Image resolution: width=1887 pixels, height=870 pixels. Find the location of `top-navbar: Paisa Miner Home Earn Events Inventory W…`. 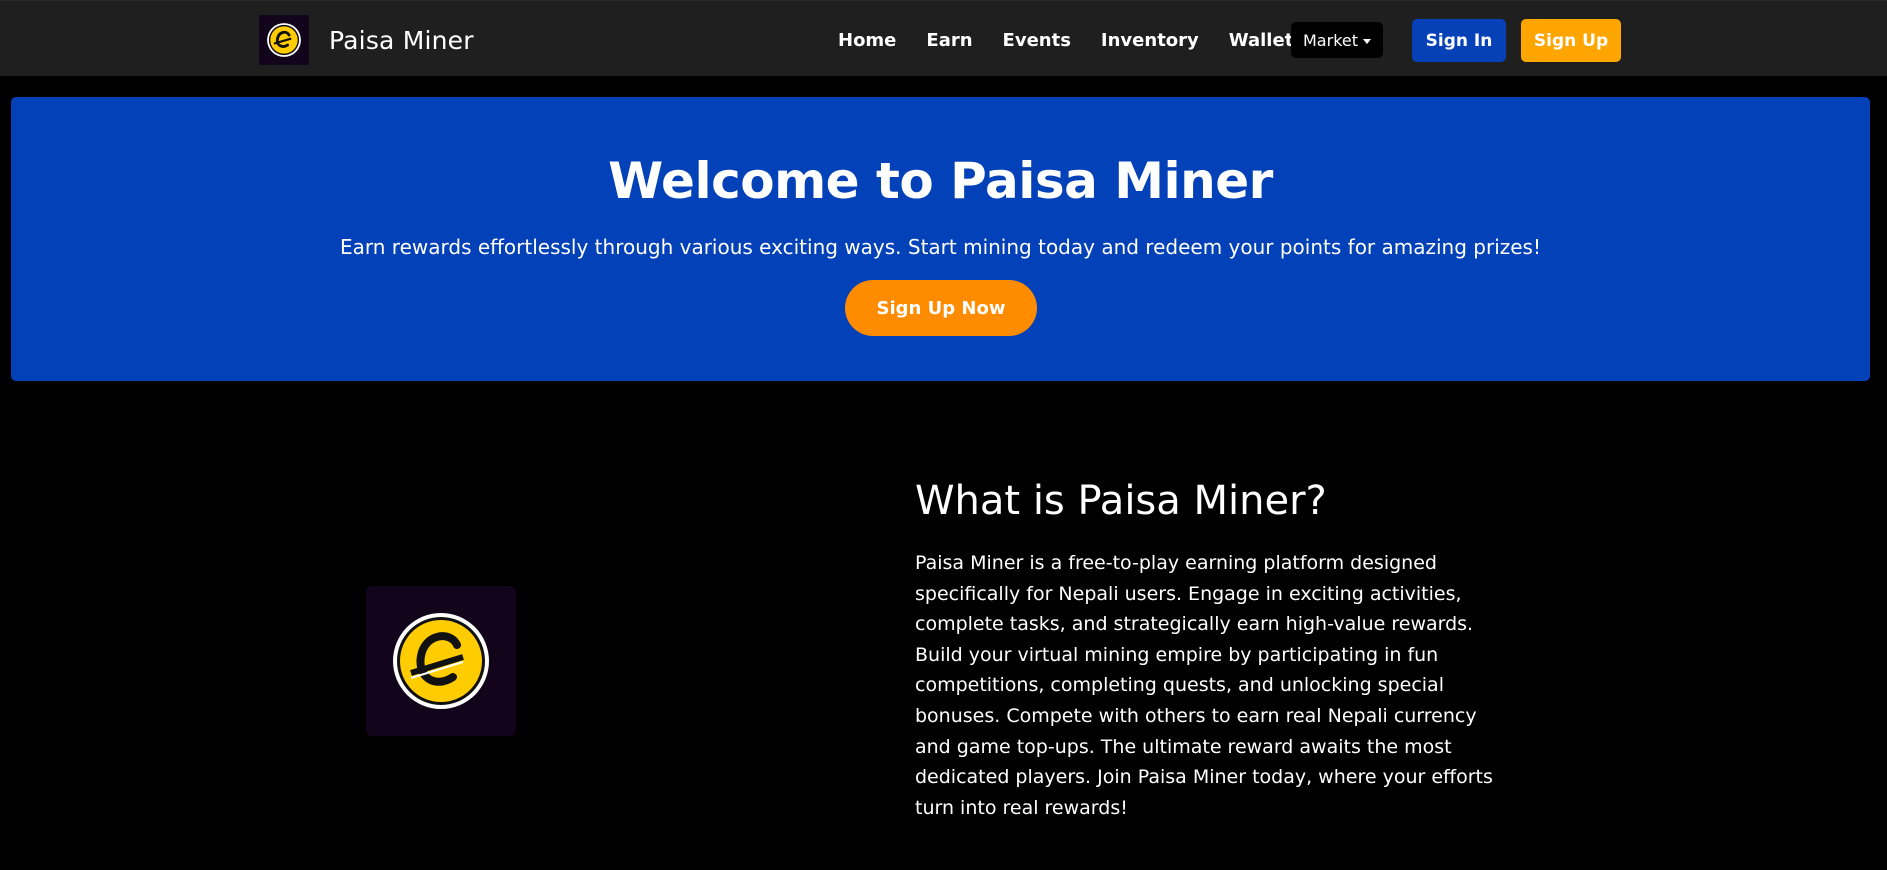

top-navbar: Paisa Miner Home Earn Events Inventory W… is located at coordinates (943, 38).